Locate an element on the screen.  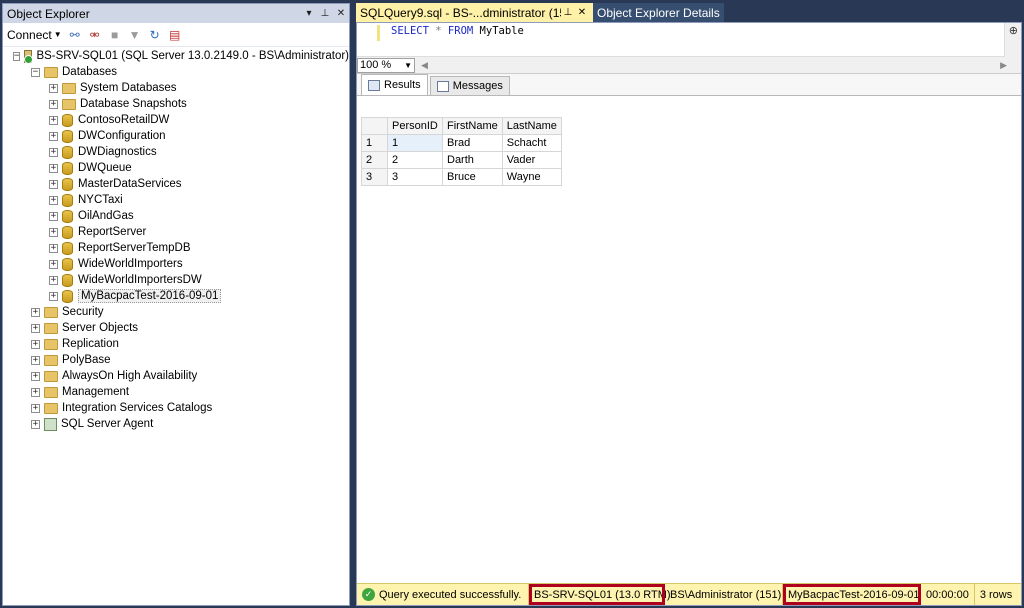
scroll-left-icon: ◀ is located at coordinates (424, 65).